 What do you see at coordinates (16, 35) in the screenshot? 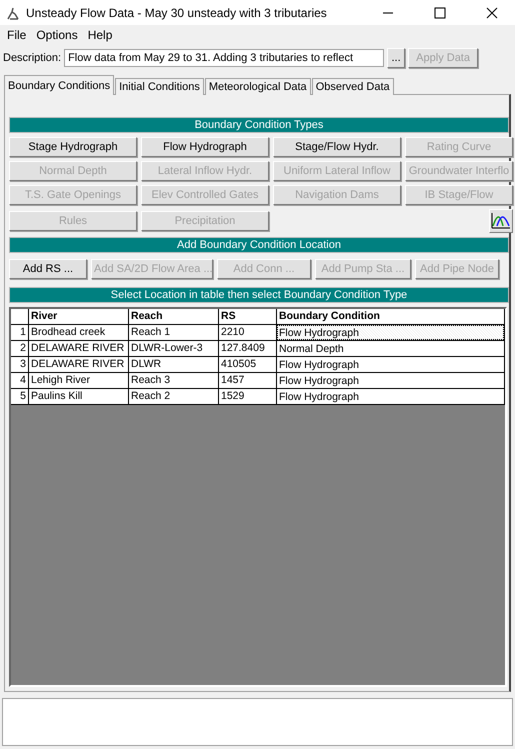
I see `menu-item: File` at bounding box center [16, 35].